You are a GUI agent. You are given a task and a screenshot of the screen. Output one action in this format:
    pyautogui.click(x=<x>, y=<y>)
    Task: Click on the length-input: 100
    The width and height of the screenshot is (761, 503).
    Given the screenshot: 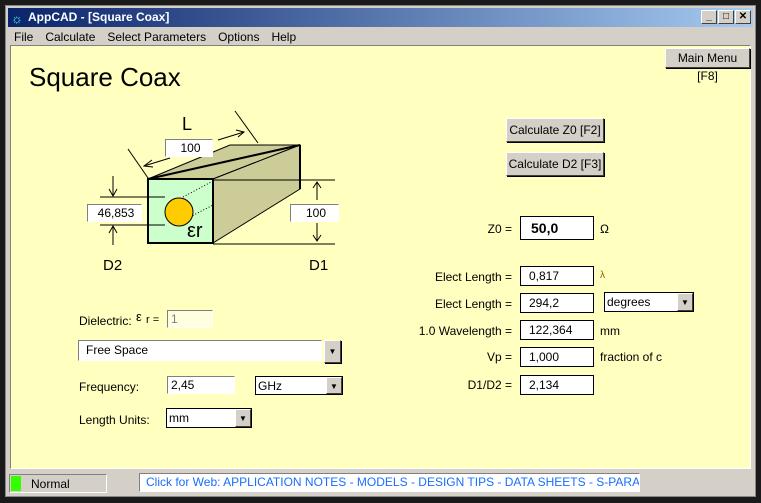 What is the action you would take?
    pyautogui.click(x=189, y=148)
    